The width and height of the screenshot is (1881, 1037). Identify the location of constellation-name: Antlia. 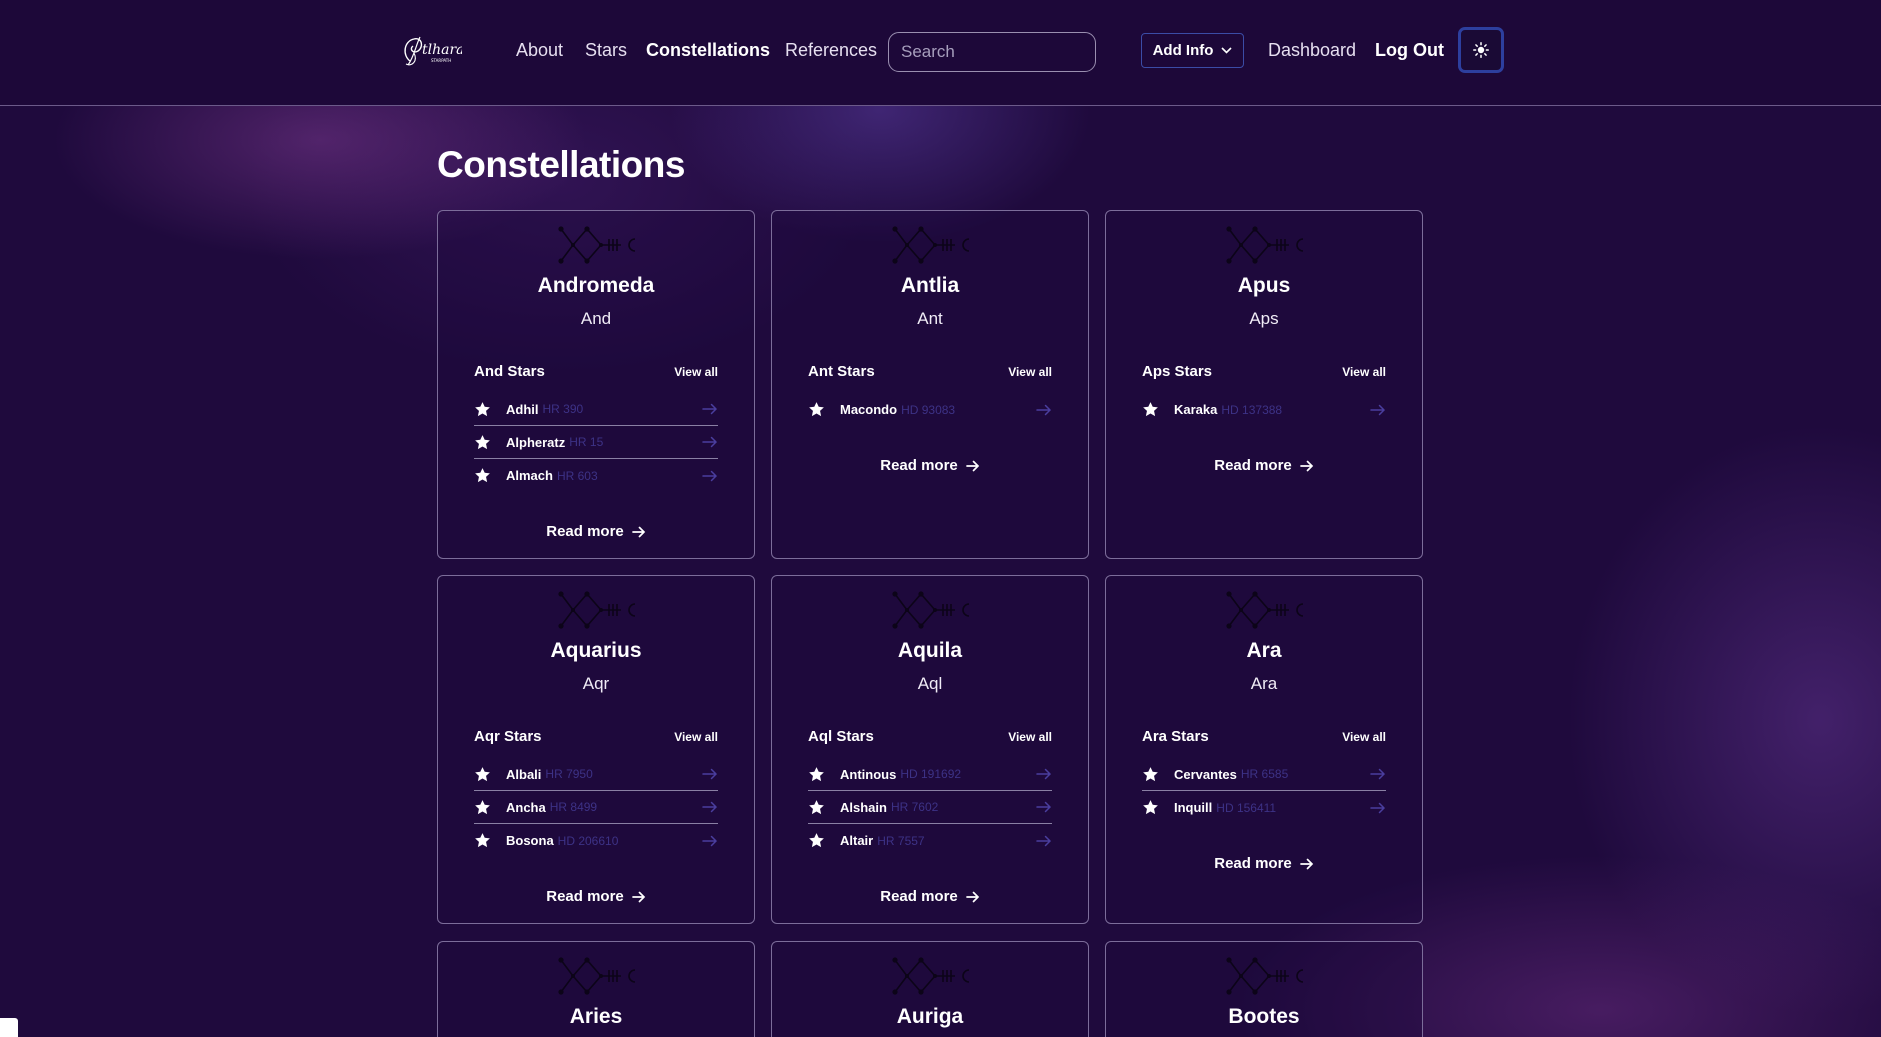
(930, 286).